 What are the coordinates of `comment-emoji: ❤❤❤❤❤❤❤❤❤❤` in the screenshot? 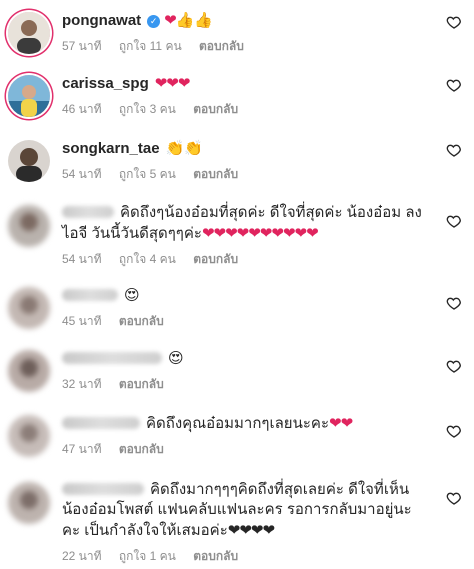 It's located at (260, 233).